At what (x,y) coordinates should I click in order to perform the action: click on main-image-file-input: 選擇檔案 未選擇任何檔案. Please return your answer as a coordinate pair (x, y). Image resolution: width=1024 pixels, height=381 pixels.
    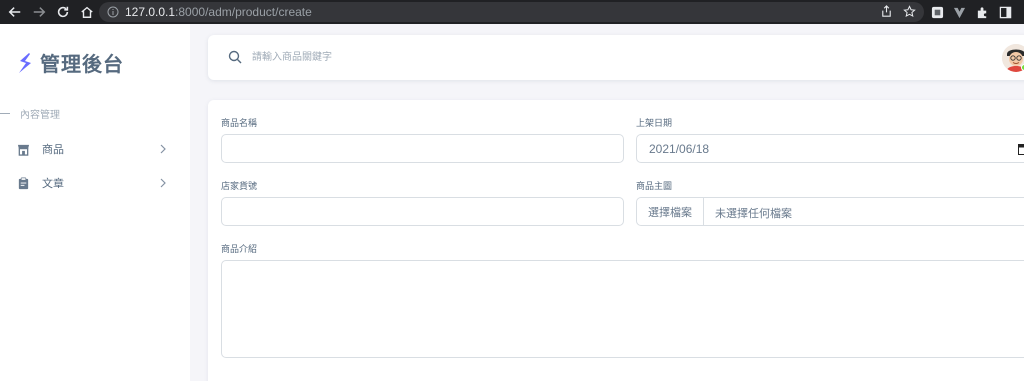
    Looking at the image, I should click on (830, 211).